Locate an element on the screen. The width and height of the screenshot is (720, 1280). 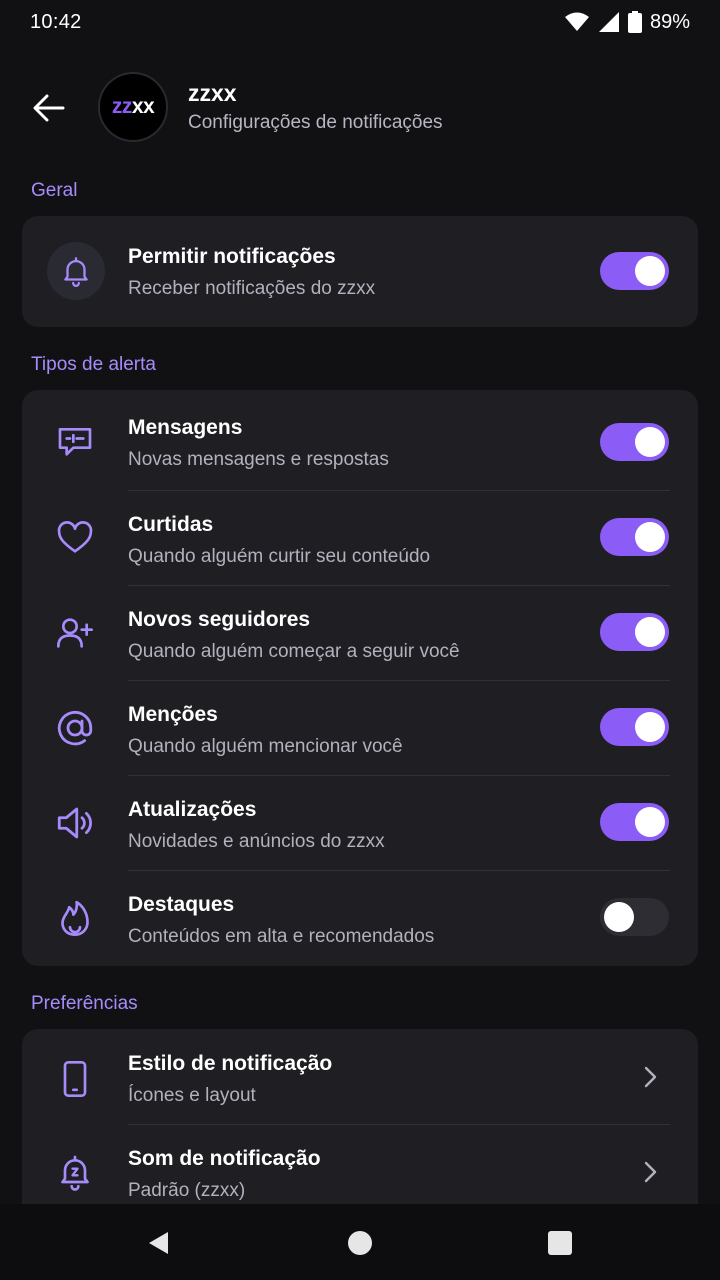
status-time: 10:42 is located at coordinates (56, 21).